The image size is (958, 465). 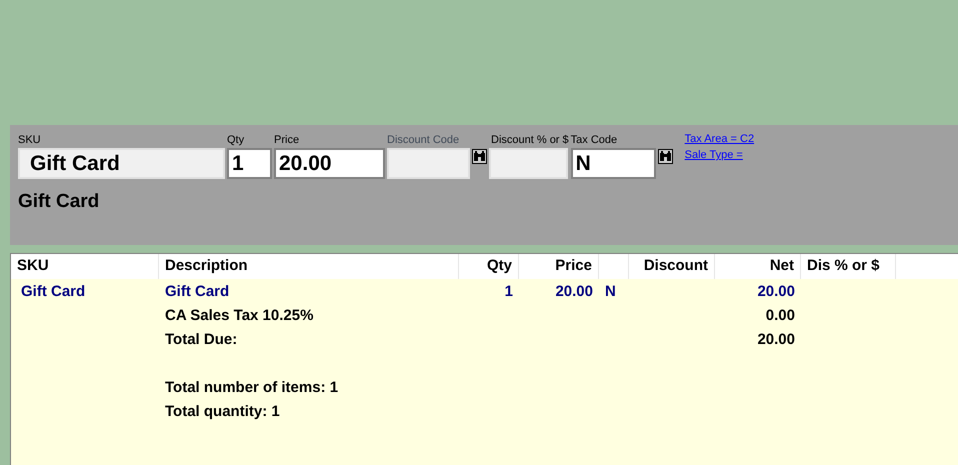 What do you see at coordinates (508, 292) in the screenshot?
I see `table-cell-text: 1` at bounding box center [508, 292].